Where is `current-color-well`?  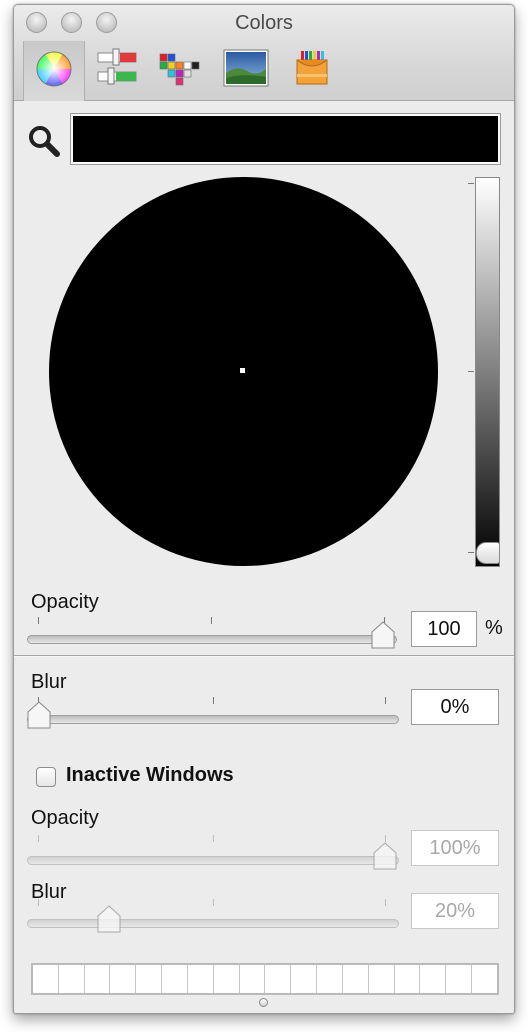
current-color-well is located at coordinates (285, 139).